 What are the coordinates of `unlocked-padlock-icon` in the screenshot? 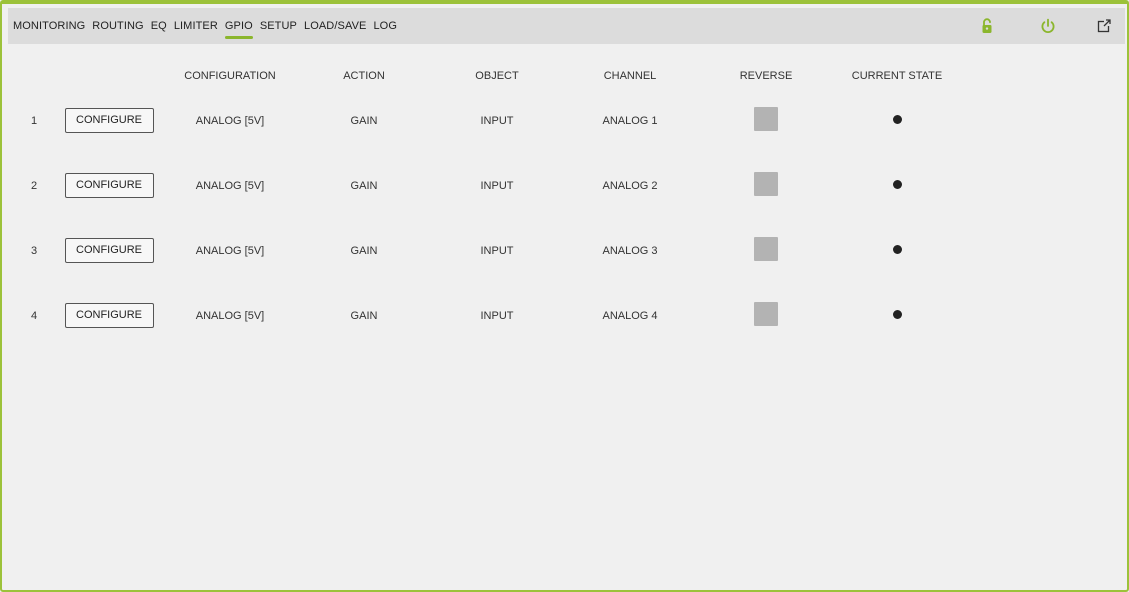 It's located at (987, 26).